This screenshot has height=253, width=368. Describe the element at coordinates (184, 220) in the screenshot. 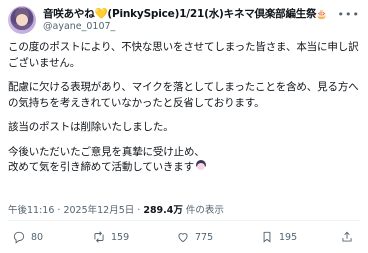

I see `divider` at that location.